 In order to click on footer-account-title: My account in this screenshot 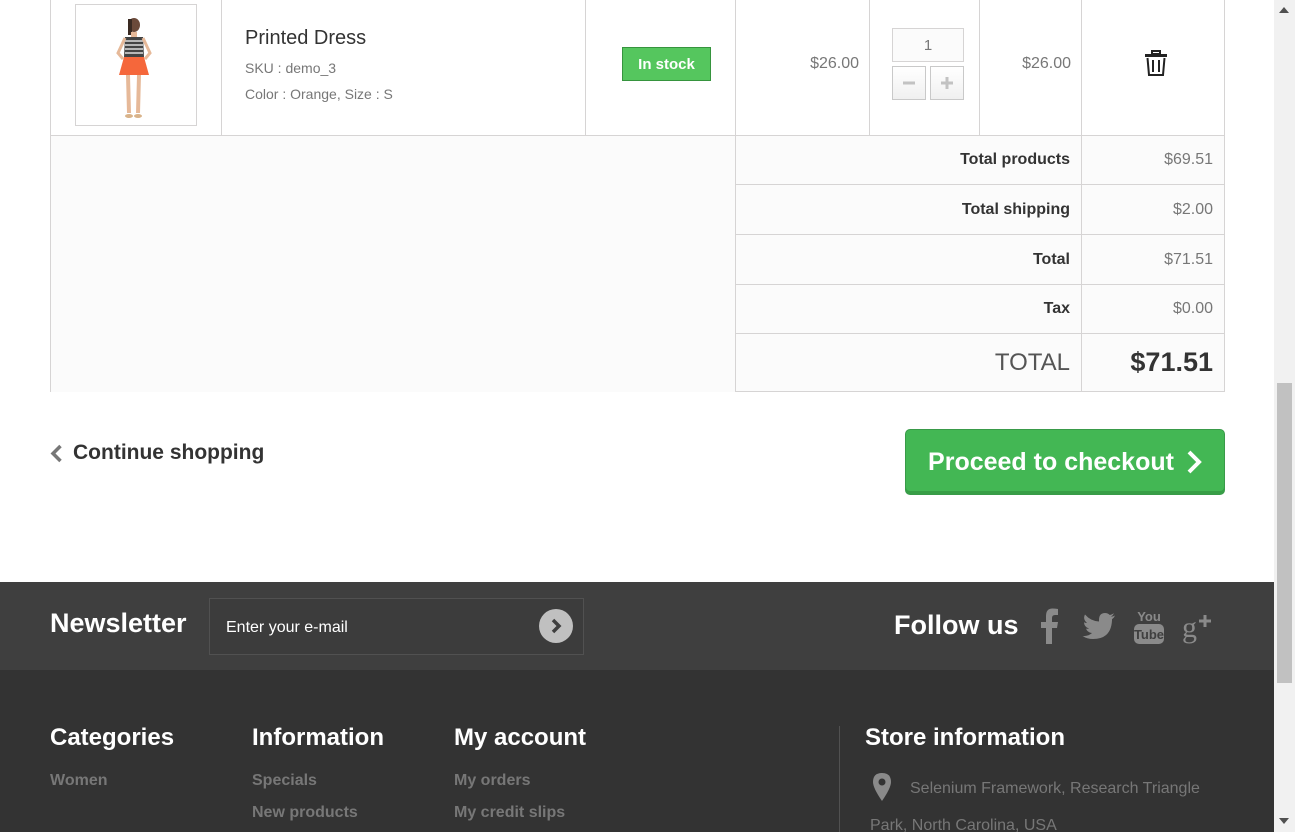, I will do `click(520, 737)`.